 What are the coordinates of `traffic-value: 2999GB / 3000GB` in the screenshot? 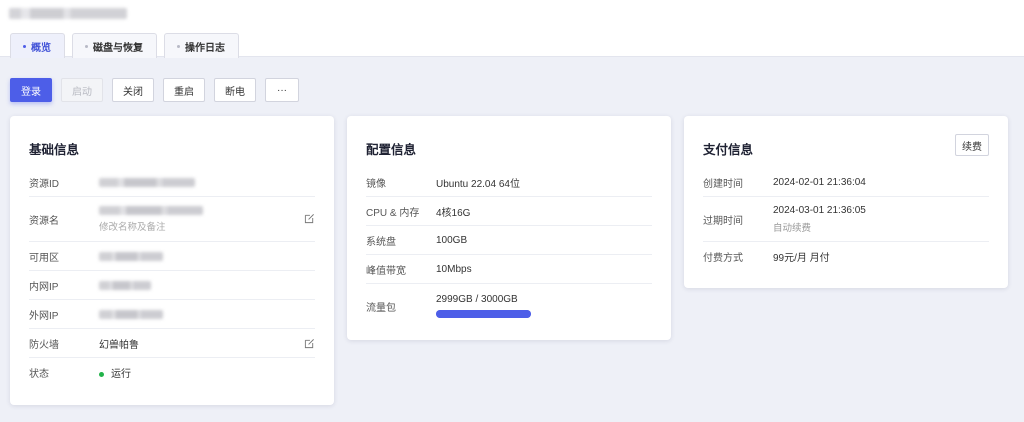 It's located at (477, 299).